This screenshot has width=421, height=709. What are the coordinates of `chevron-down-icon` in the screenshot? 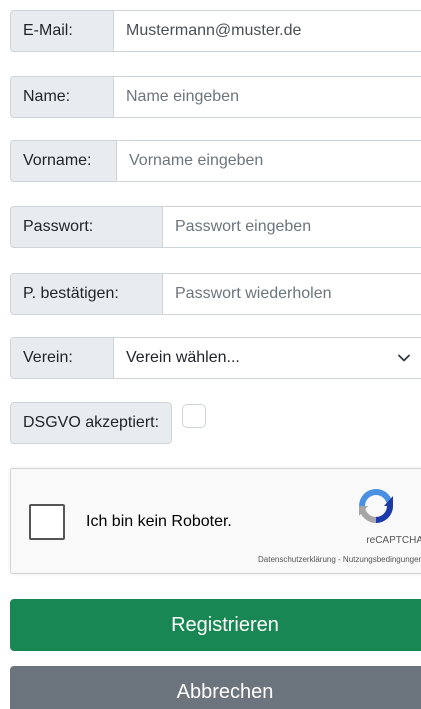 It's located at (404, 358).